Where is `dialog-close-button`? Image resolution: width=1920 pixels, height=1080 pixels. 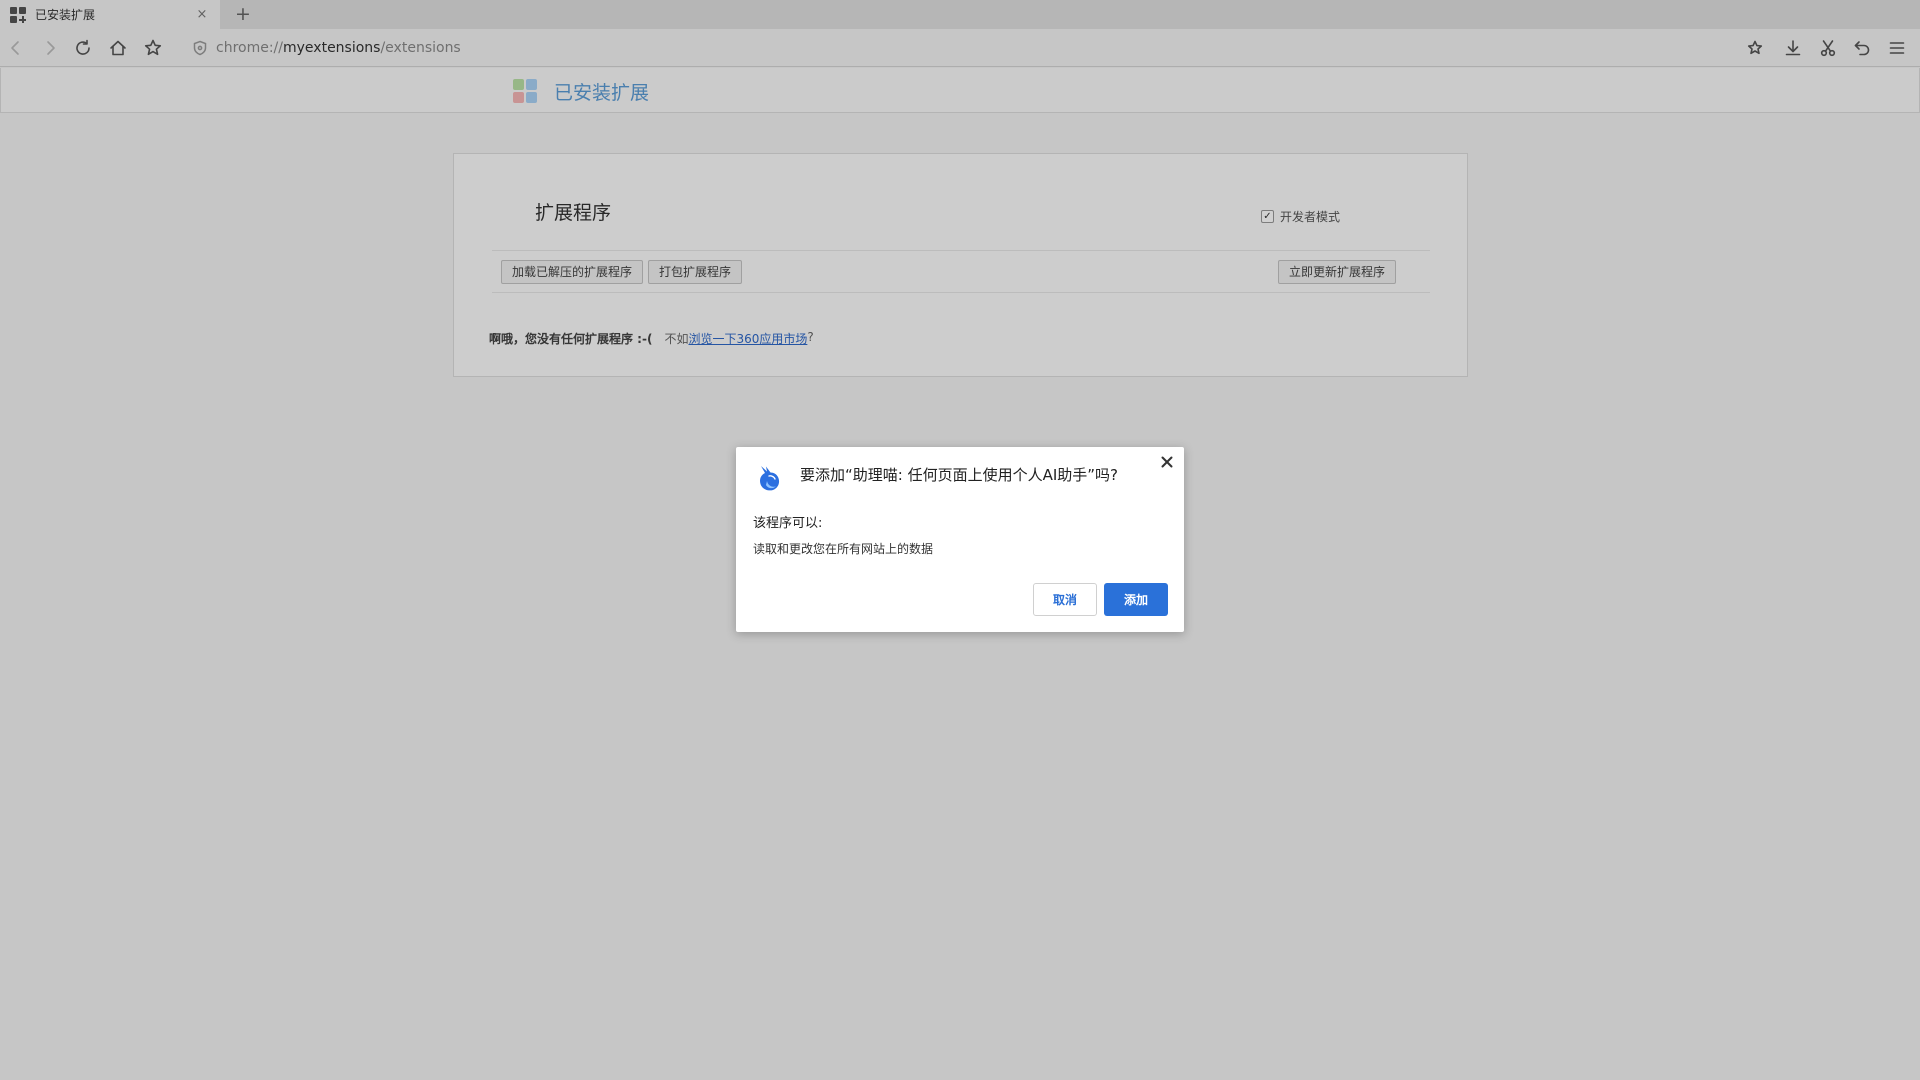 dialog-close-button is located at coordinates (1167, 462).